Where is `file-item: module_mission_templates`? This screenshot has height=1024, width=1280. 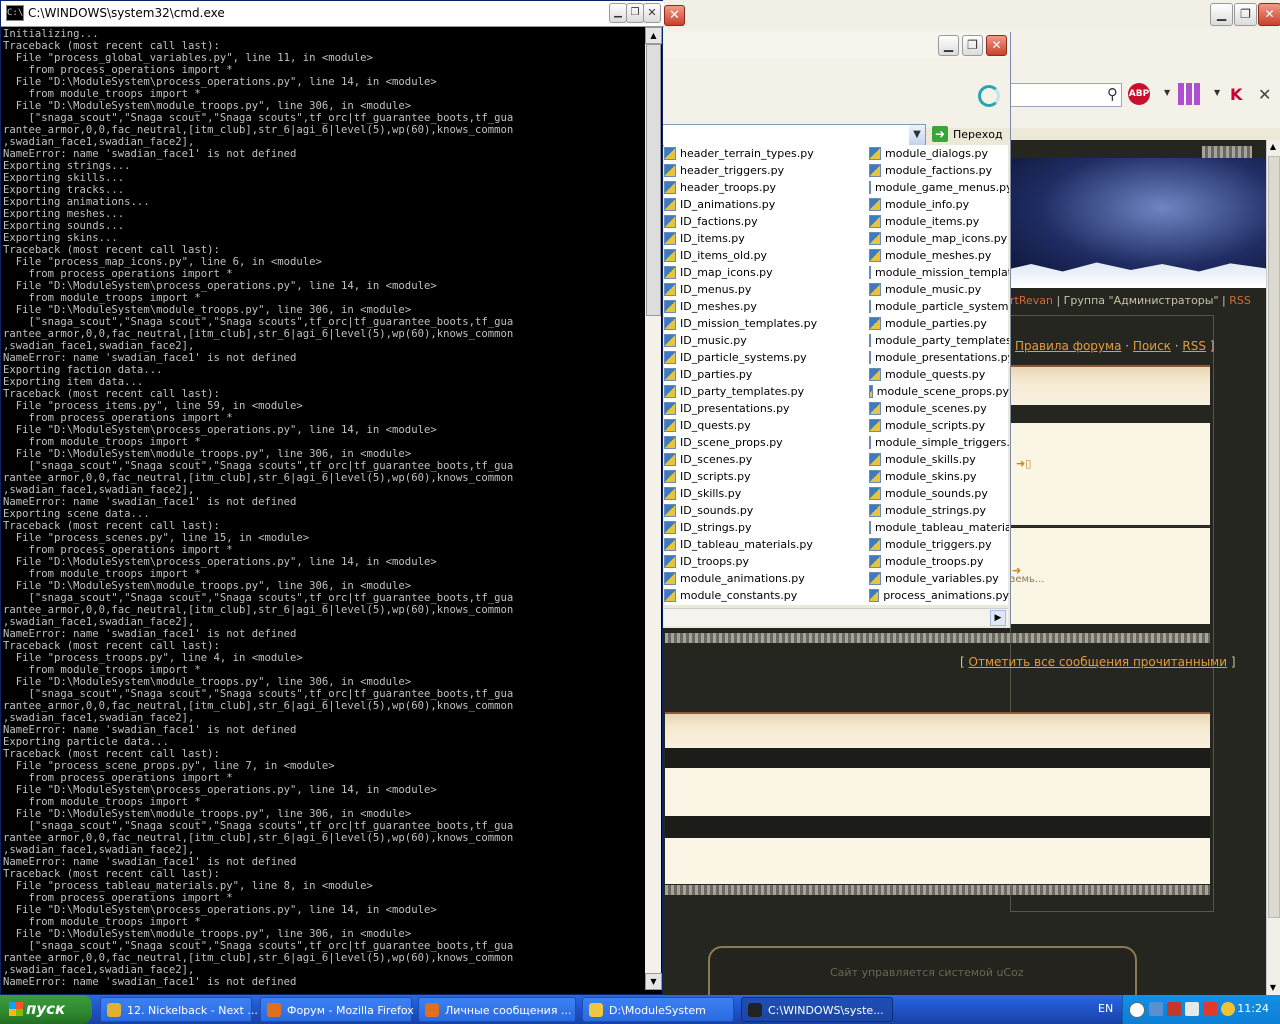
file-item: module_mission_templates is located at coordinates (939, 272).